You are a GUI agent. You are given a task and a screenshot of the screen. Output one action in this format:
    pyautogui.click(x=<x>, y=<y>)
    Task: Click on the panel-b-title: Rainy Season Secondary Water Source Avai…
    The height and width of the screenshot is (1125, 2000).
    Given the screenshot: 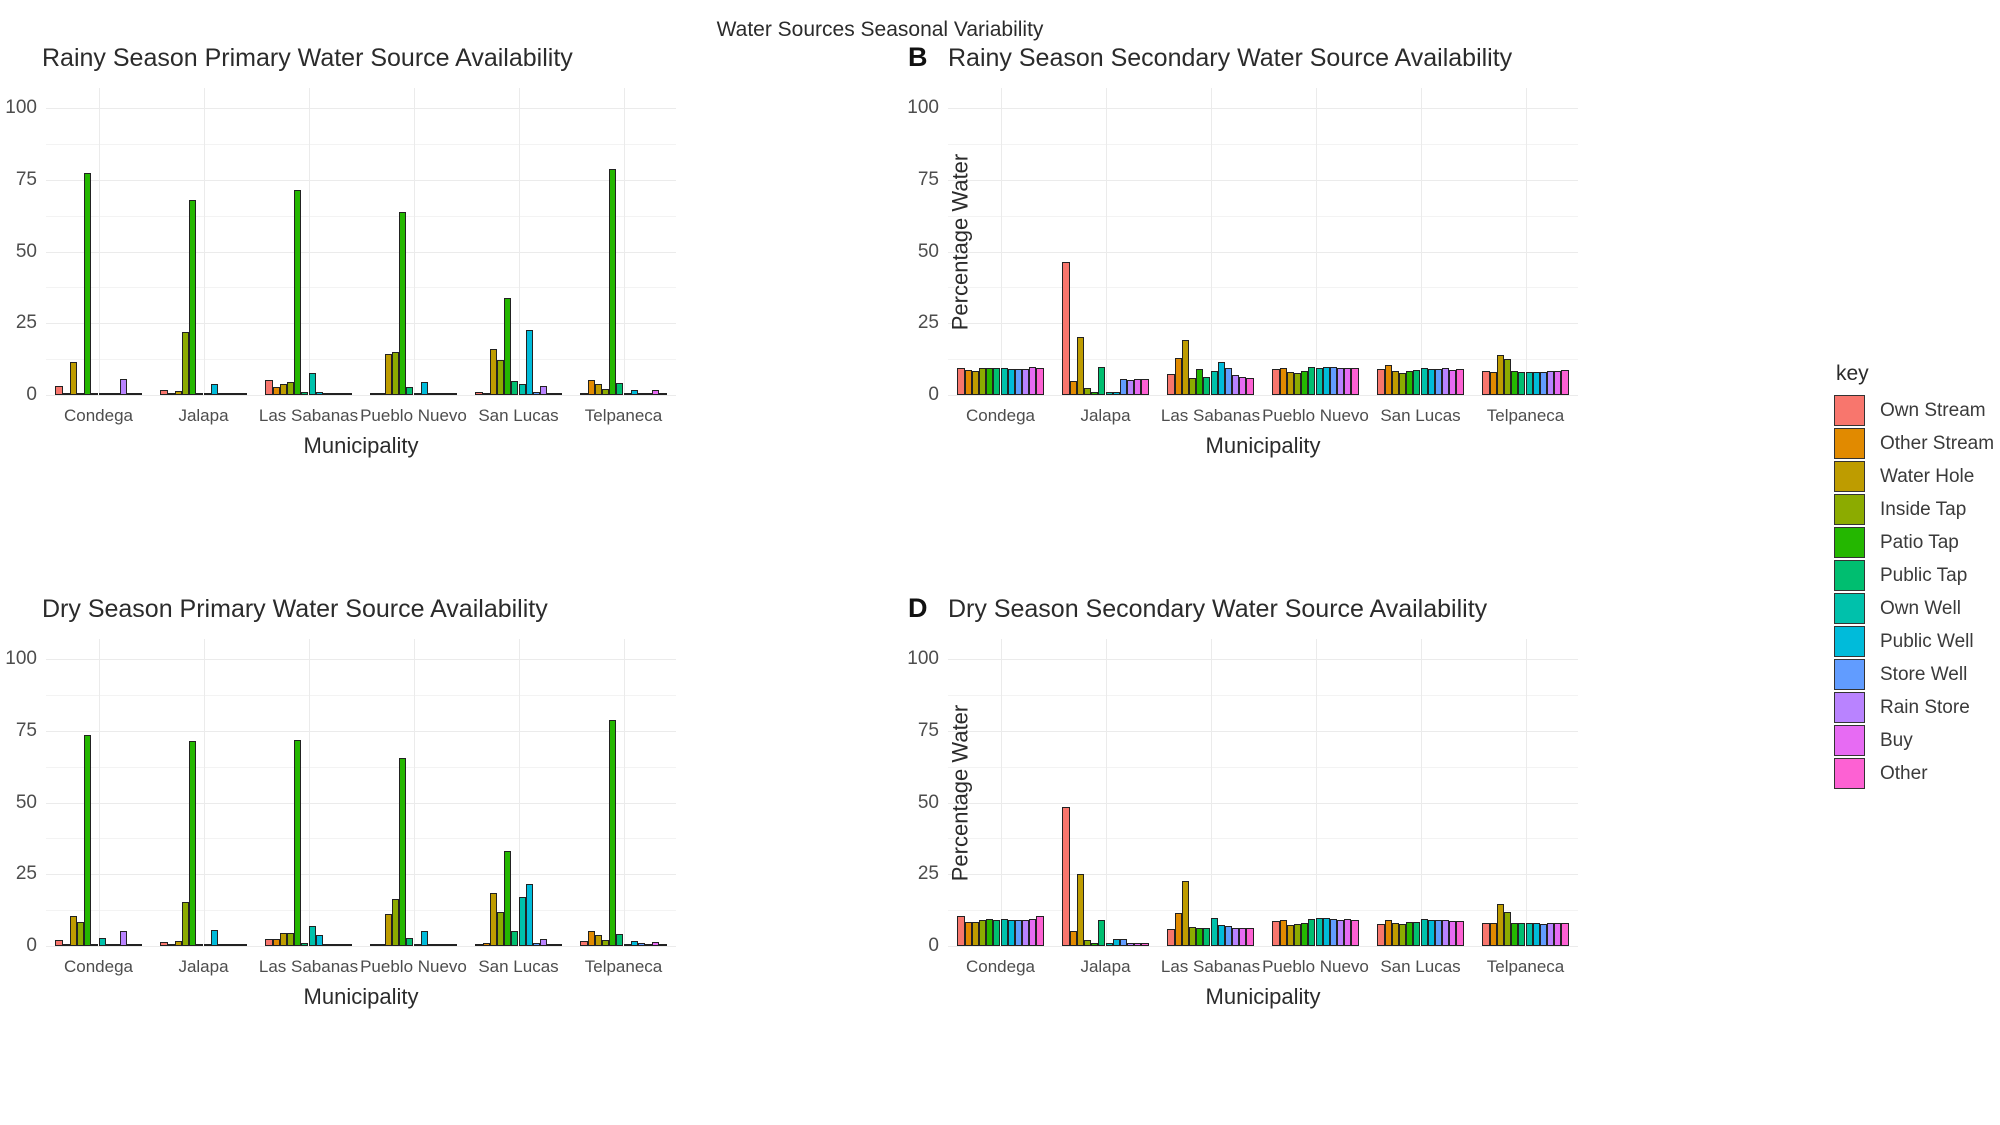 What is the action you would take?
    pyautogui.click(x=1230, y=58)
    